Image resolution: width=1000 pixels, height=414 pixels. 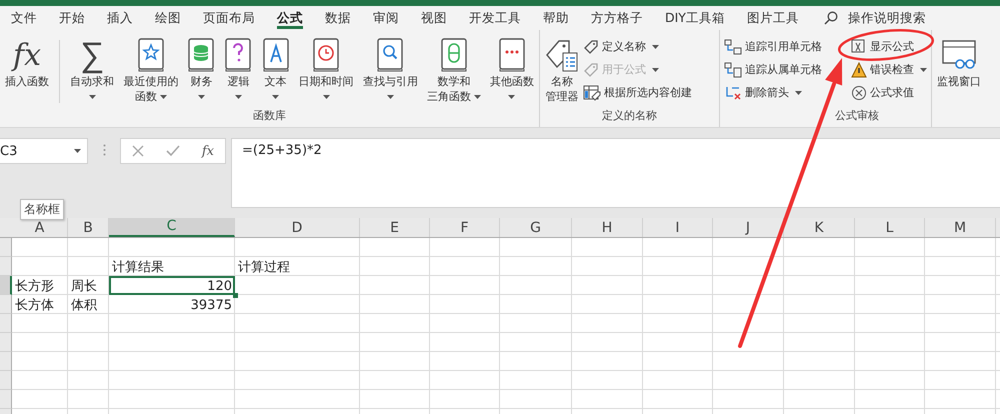 What do you see at coordinates (960, 227) in the screenshot?
I see `column-header: M` at bounding box center [960, 227].